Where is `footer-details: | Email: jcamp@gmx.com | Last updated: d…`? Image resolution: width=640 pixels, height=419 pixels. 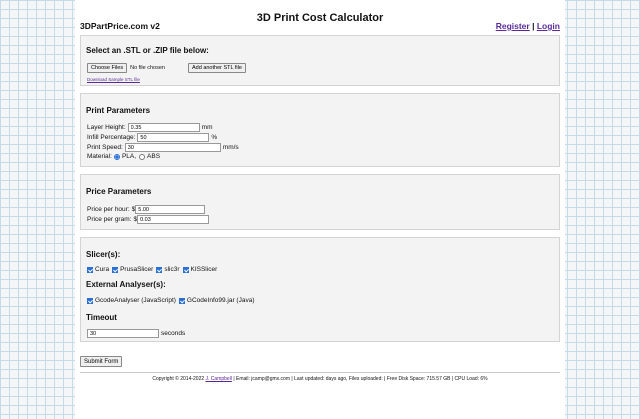
footer-details: | Email: jcamp@gmx.com | Last updated: d… is located at coordinates (360, 379).